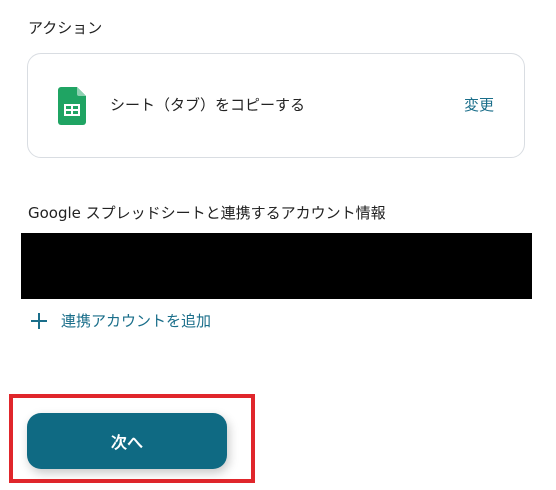 This screenshot has height=490, width=556. I want to click on action-section-title: アクション, so click(65, 28).